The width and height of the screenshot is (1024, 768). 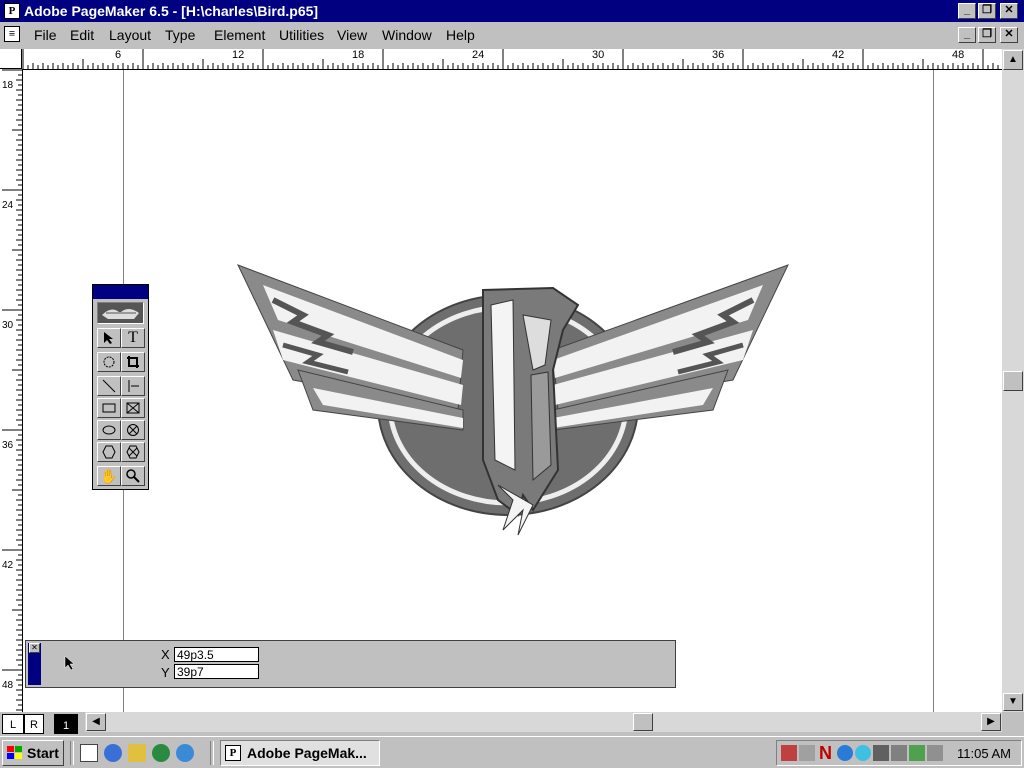 What do you see at coordinates (165, 654) in the screenshot?
I see `x-label: X` at bounding box center [165, 654].